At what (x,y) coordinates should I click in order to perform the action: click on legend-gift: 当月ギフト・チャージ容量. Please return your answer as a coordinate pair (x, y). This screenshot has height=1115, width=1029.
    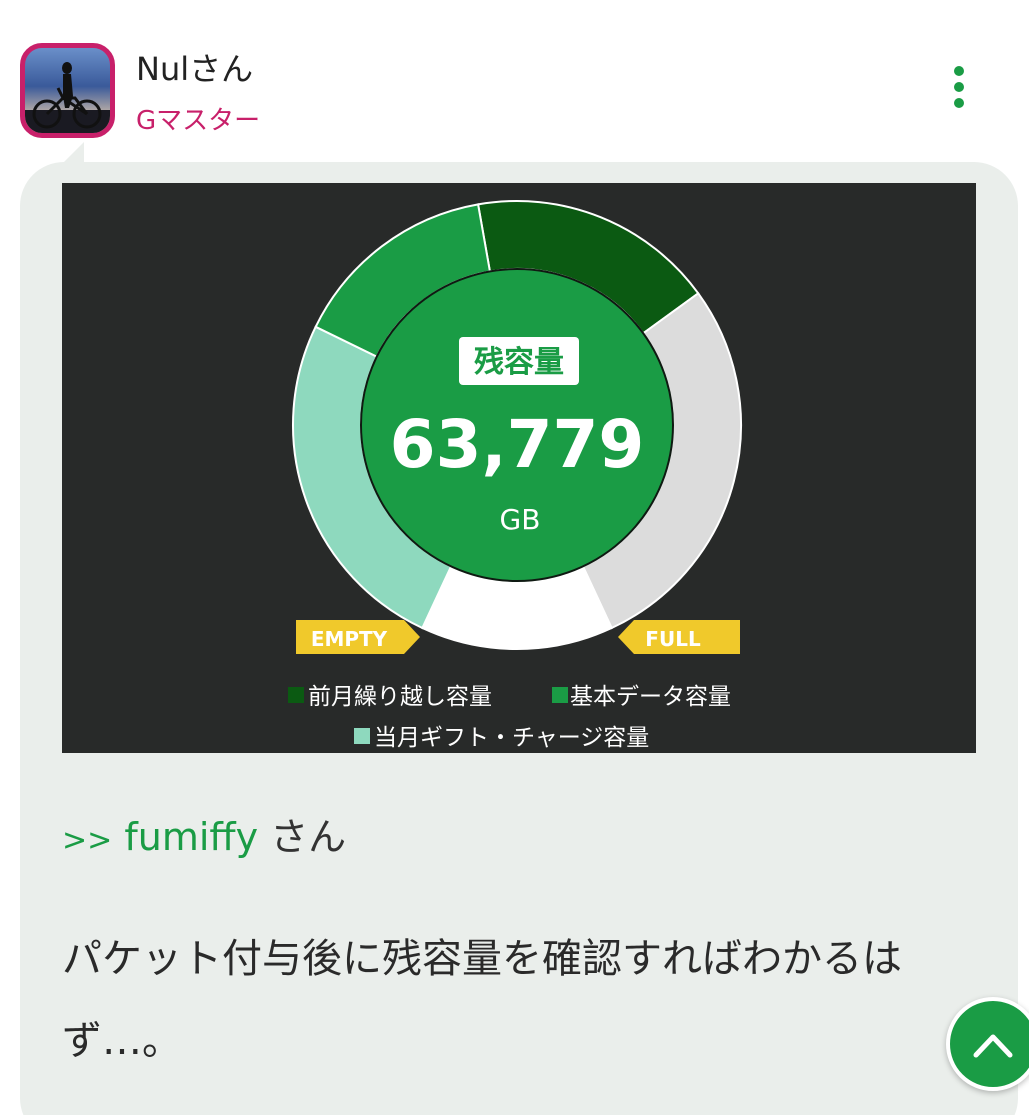
    Looking at the image, I should click on (511, 738).